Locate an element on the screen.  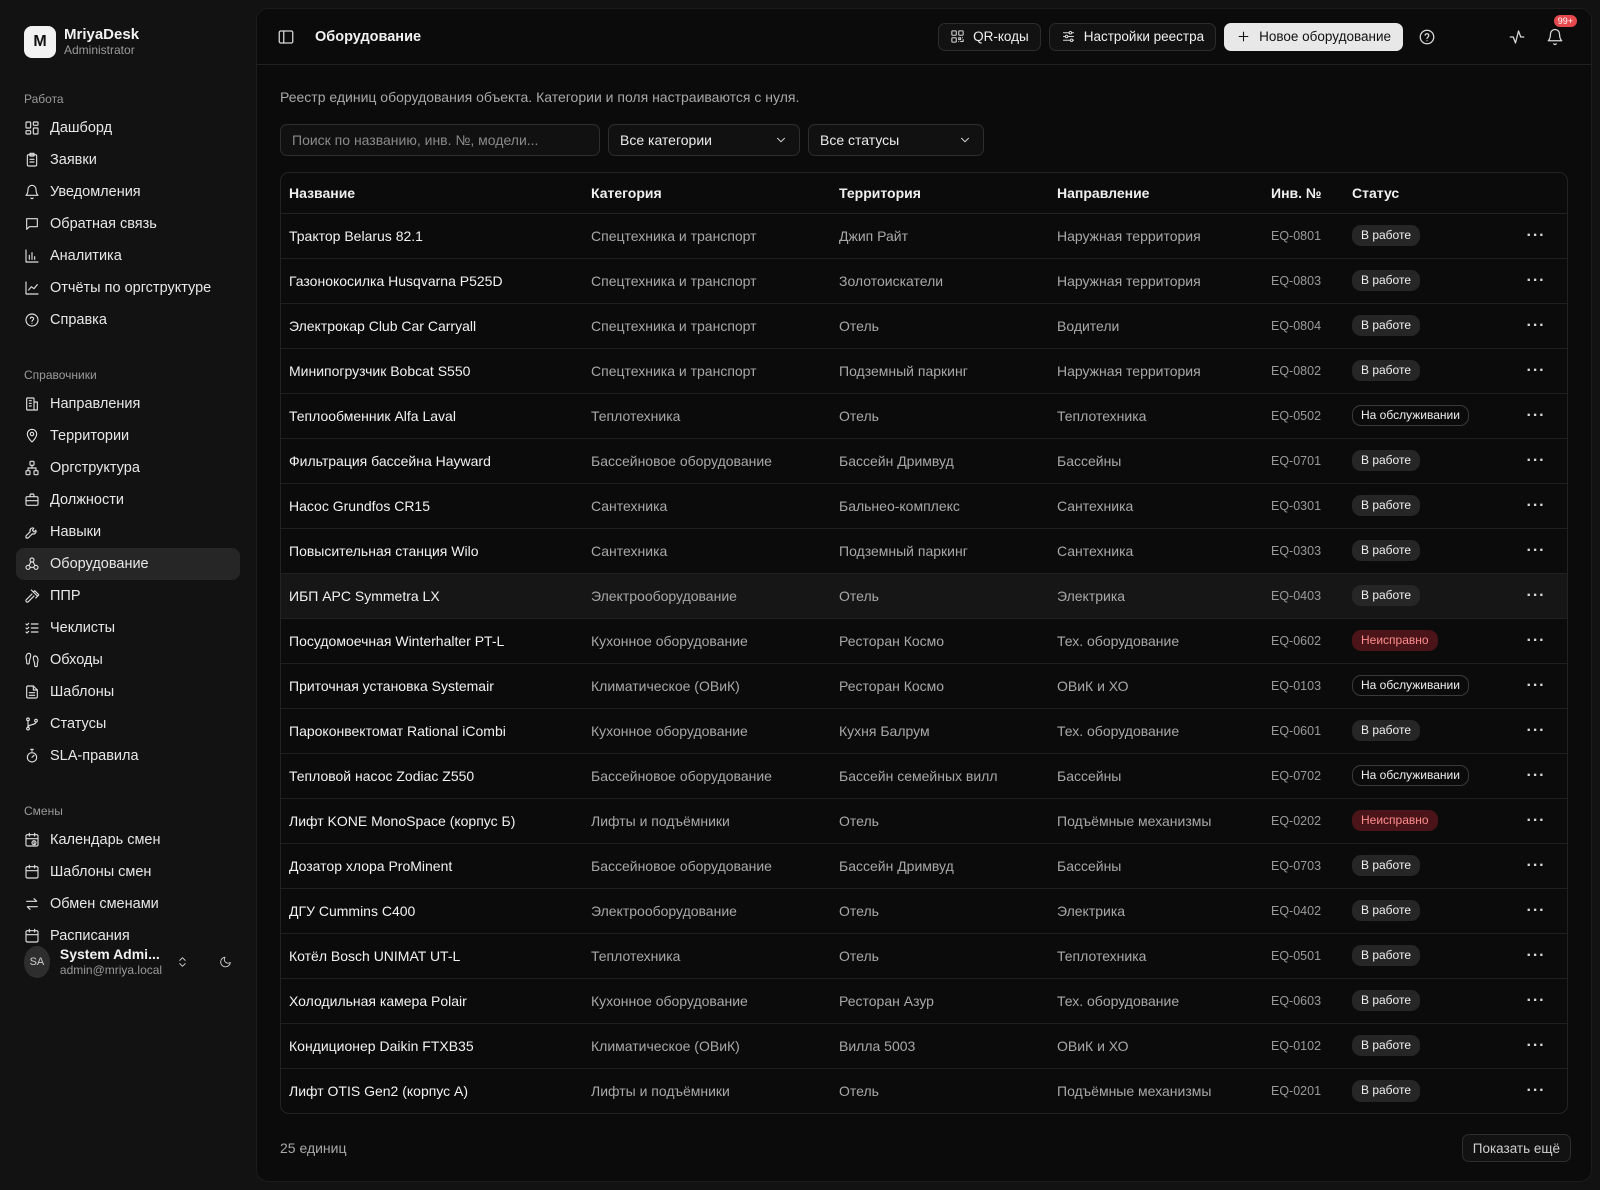
help-button is located at coordinates (1427, 37).